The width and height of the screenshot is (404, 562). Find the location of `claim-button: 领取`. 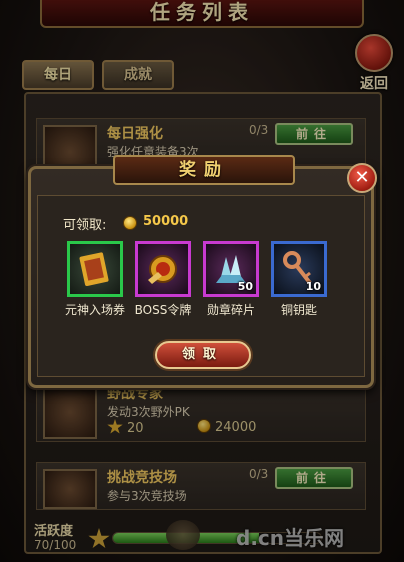

claim-button: 领取 is located at coordinates (203, 355).